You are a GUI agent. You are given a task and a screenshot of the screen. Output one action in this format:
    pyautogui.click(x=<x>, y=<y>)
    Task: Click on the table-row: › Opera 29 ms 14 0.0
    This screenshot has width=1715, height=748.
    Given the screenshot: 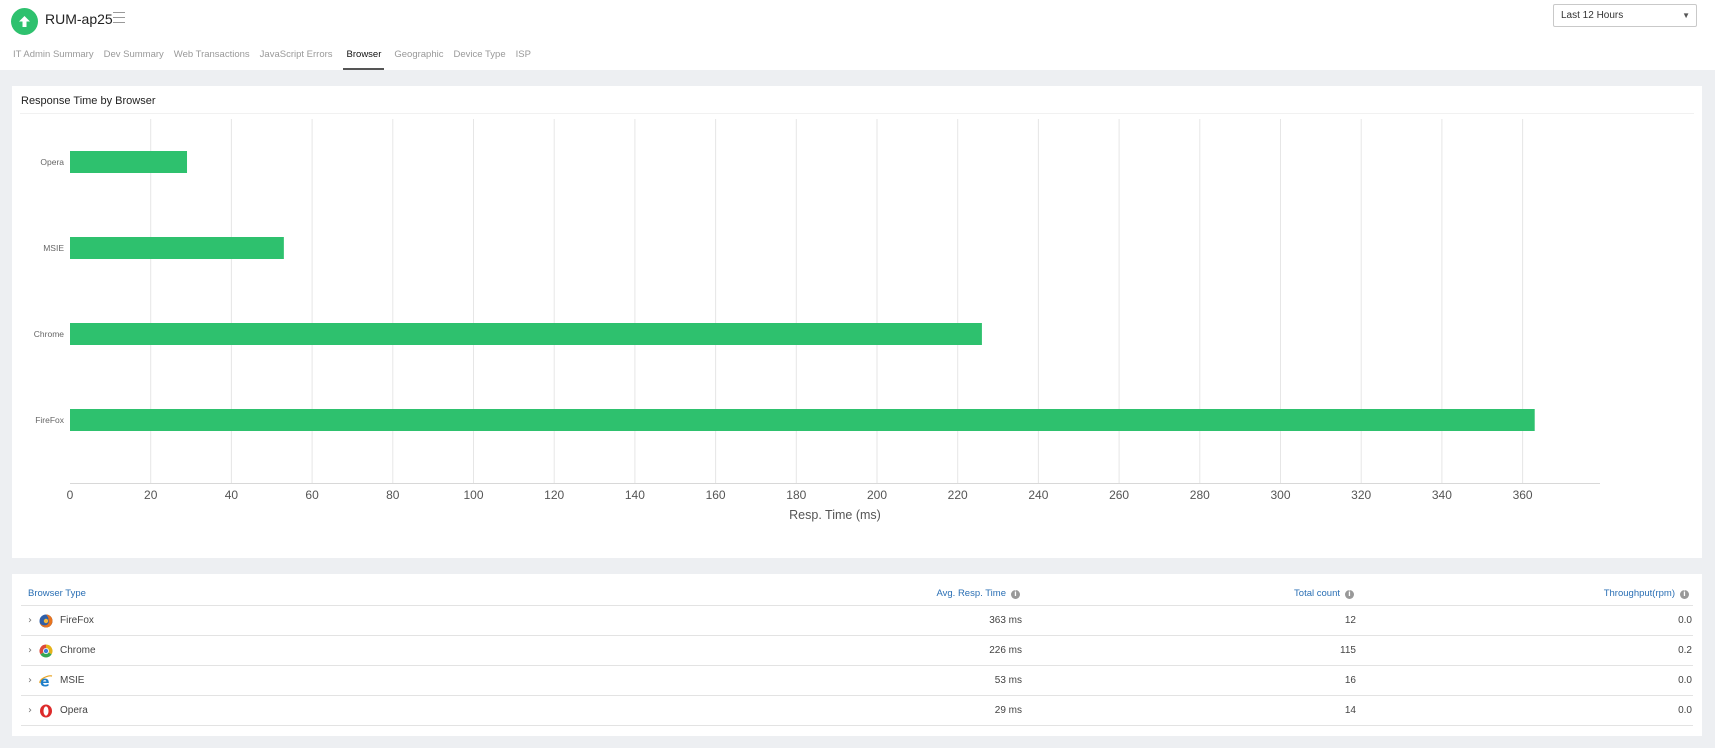 What is the action you would take?
    pyautogui.click(x=857, y=711)
    